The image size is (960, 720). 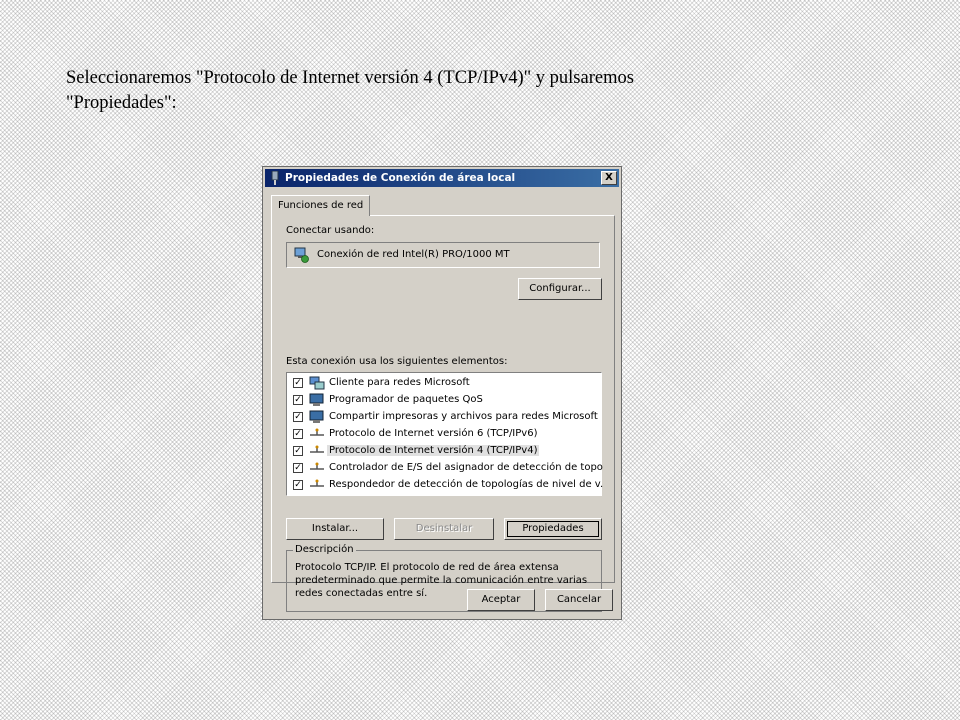 I want to click on close-button: X, so click(x=609, y=178).